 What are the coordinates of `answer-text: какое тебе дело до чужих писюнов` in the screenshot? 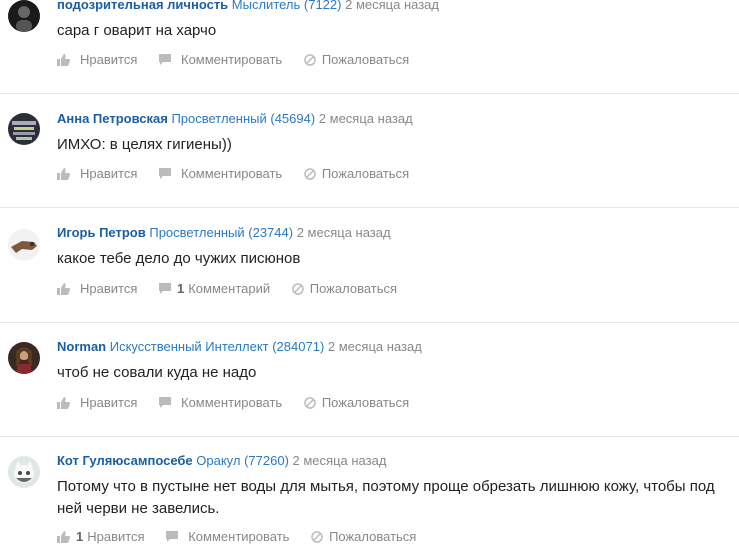 It's located at (179, 258).